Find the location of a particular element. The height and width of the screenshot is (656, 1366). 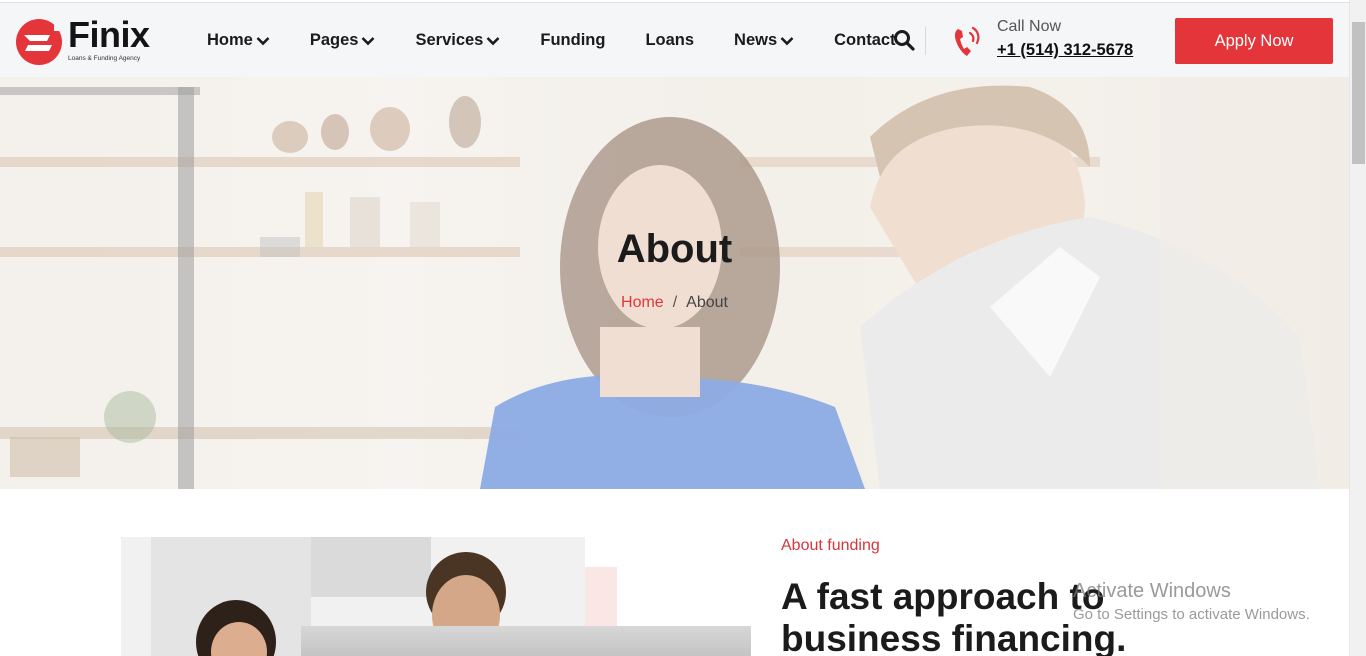

nav-item-services: Services is located at coordinates (457, 40).